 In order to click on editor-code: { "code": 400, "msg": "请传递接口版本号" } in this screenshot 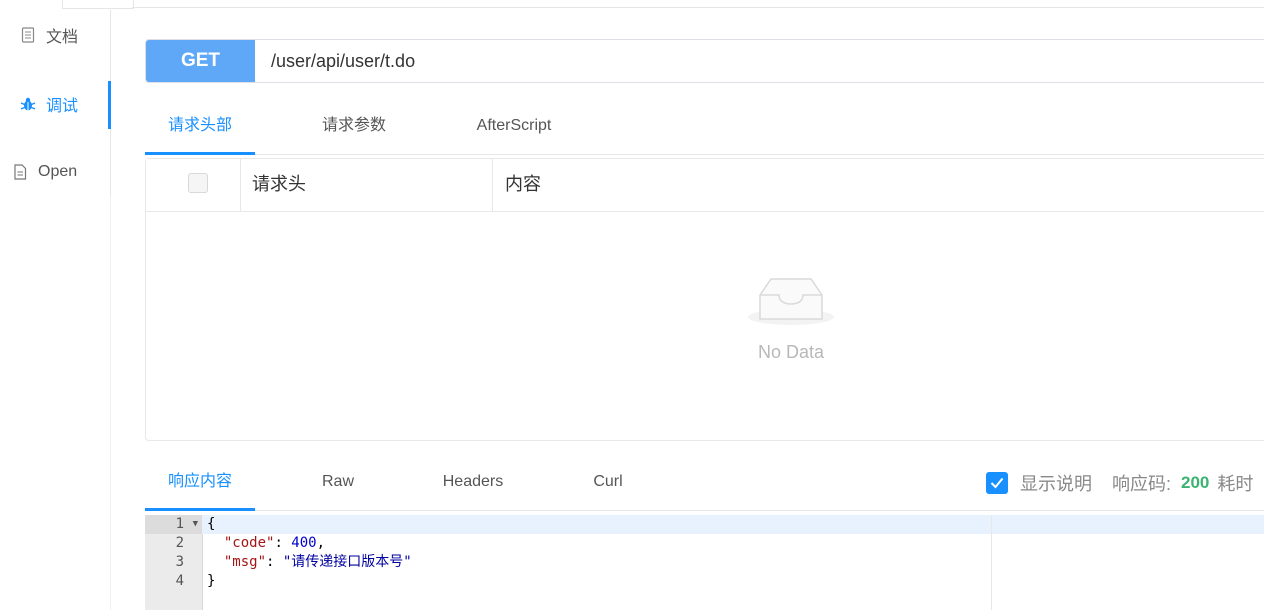, I will do `click(733, 562)`.